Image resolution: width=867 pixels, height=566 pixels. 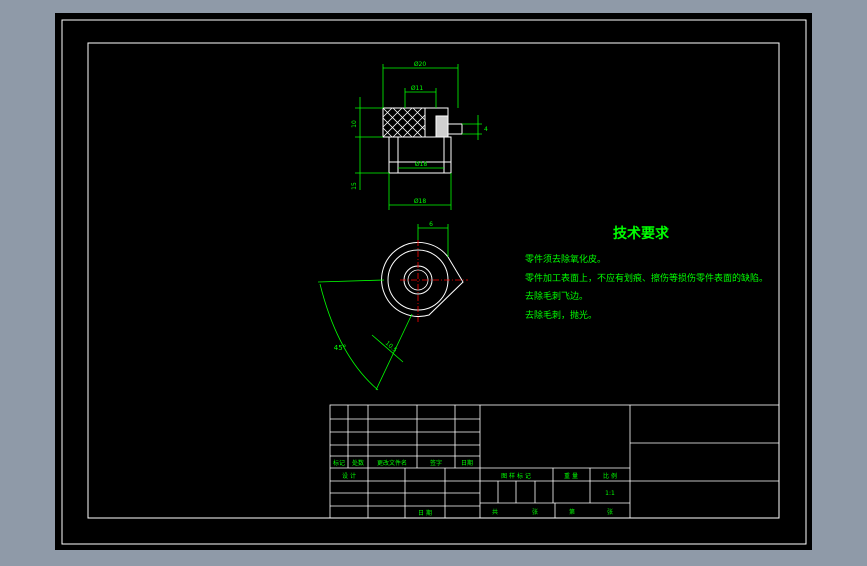 What do you see at coordinates (354, 186) in the screenshot?
I see `dim-overall-height: 15` at bounding box center [354, 186].